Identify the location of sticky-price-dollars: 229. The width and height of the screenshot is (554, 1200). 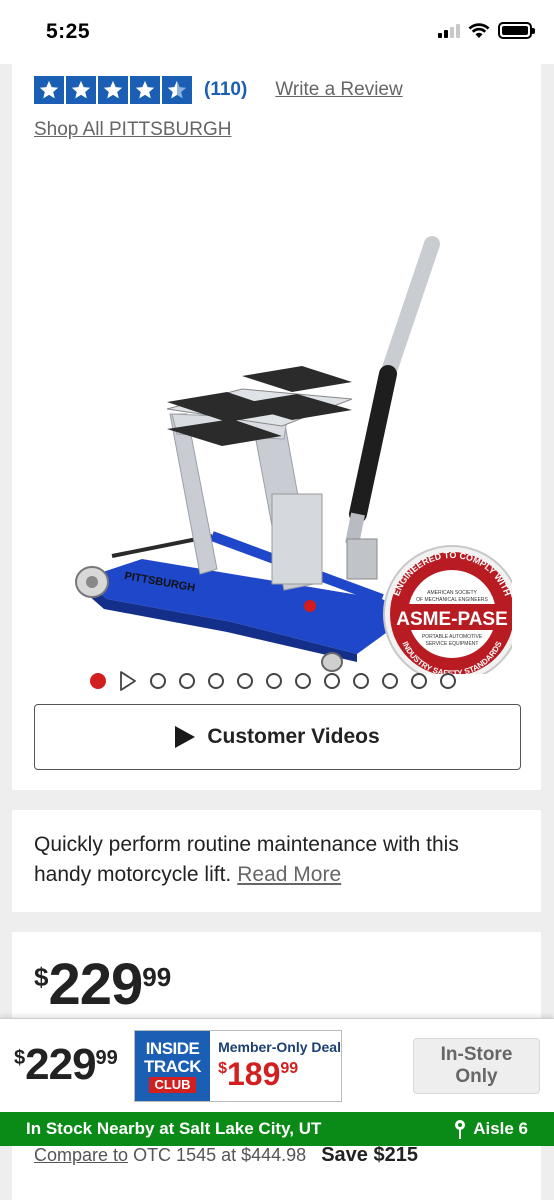
(60, 1064).